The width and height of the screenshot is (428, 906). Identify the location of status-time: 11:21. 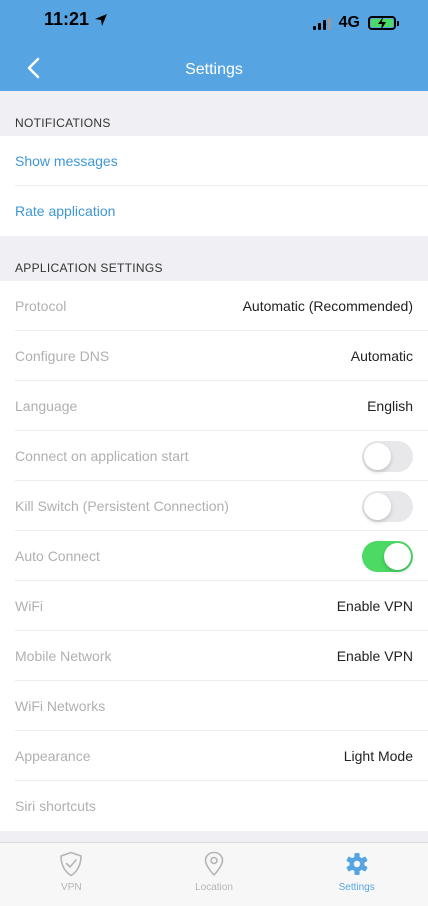
(76, 19).